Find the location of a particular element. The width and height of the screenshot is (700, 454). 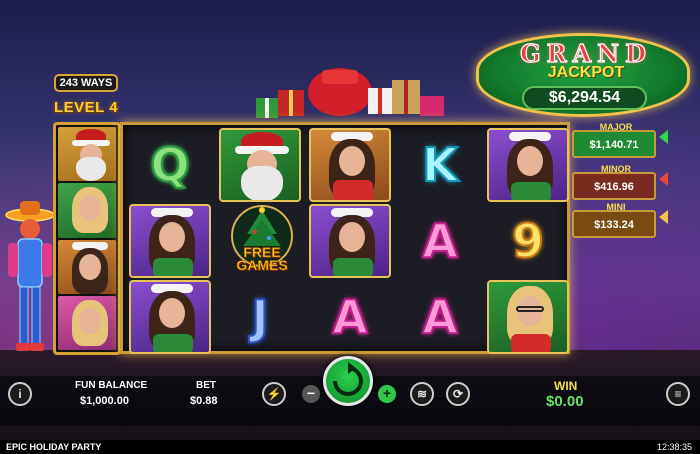

menu-button: ≡ is located at coordinates (678, 394).